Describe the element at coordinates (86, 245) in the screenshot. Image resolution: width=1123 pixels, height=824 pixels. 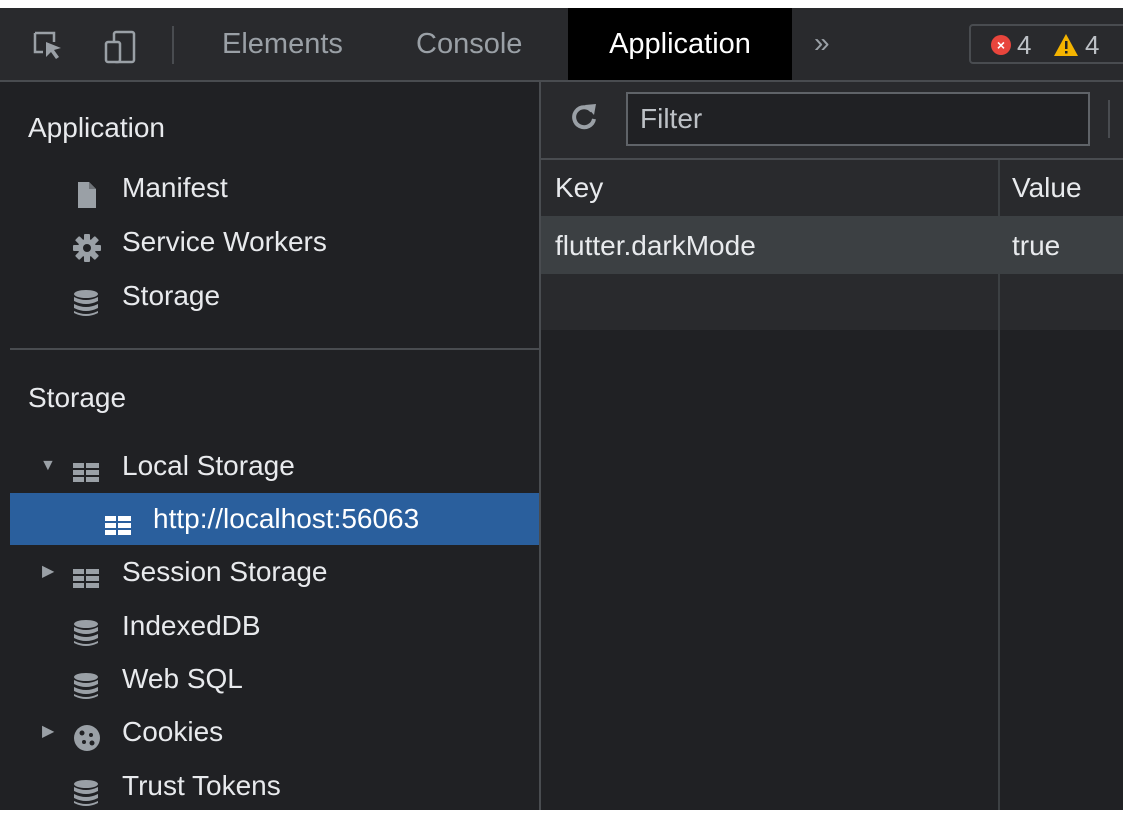
I see `gear-icon` at that location.